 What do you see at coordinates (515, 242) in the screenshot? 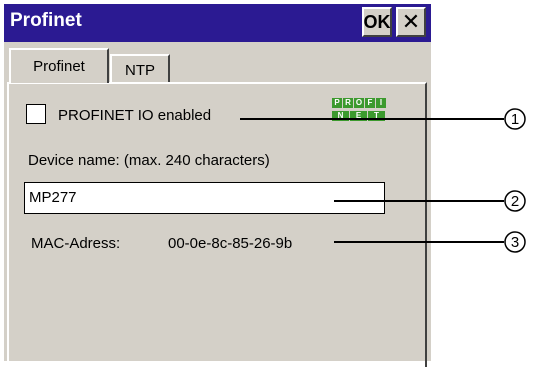
I see `callout-number-3: 3` at bounding box center [515, 242].